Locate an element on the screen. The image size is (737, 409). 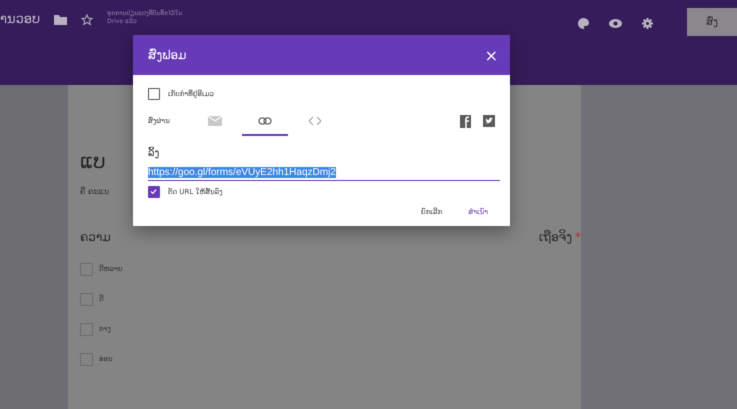
dialog-title: ສົ່ງຟອມ is located at coordinates (167, 55).